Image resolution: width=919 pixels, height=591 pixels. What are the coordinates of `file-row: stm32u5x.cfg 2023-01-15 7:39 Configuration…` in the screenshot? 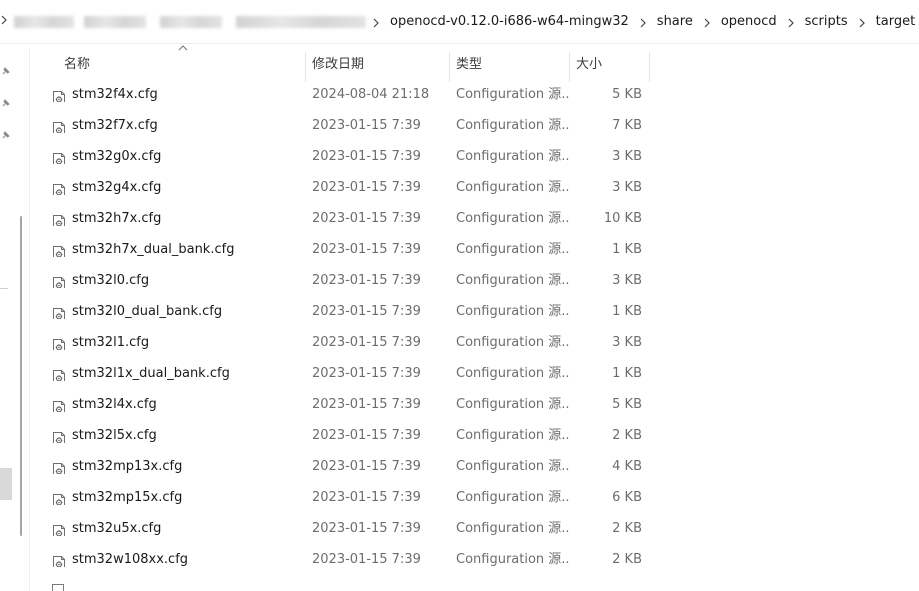 It's located at (479, 528).